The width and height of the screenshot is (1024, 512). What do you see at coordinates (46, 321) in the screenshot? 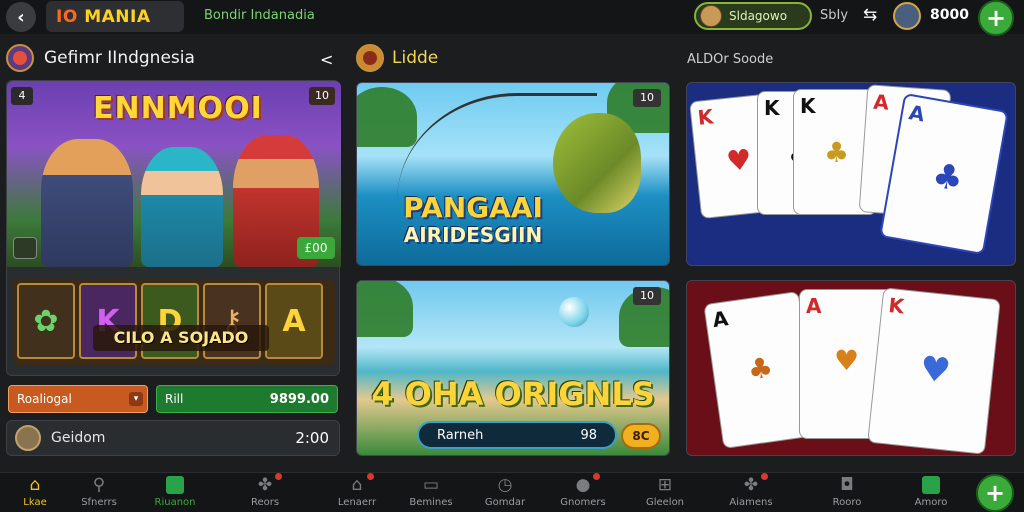
I see `slot-symbol-fruit: ✿` at bounding box center [46, 321].